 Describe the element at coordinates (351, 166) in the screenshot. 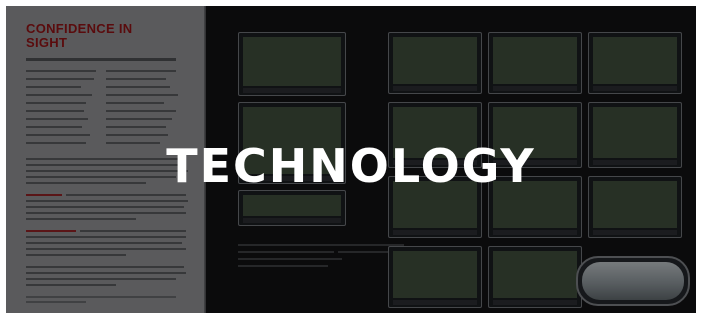

I see `banner-heading: TECHNOLOGY` at that location.